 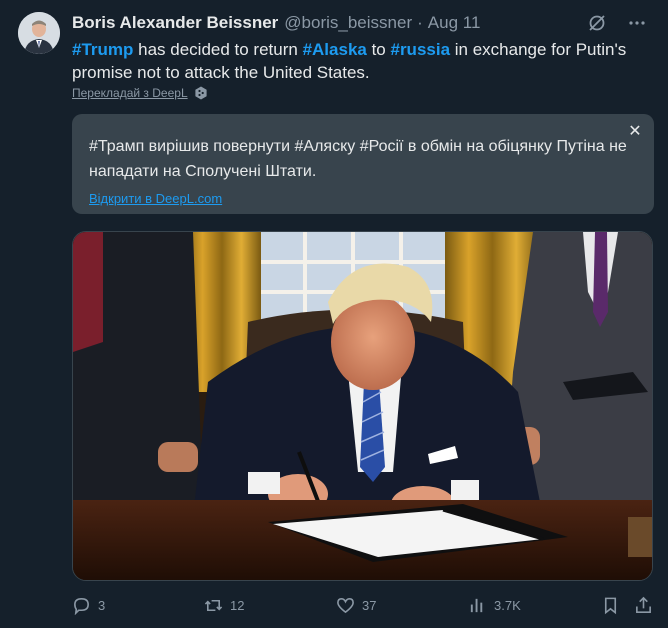 I want to click on close-icon: ✕, so click(x=635, y=131).